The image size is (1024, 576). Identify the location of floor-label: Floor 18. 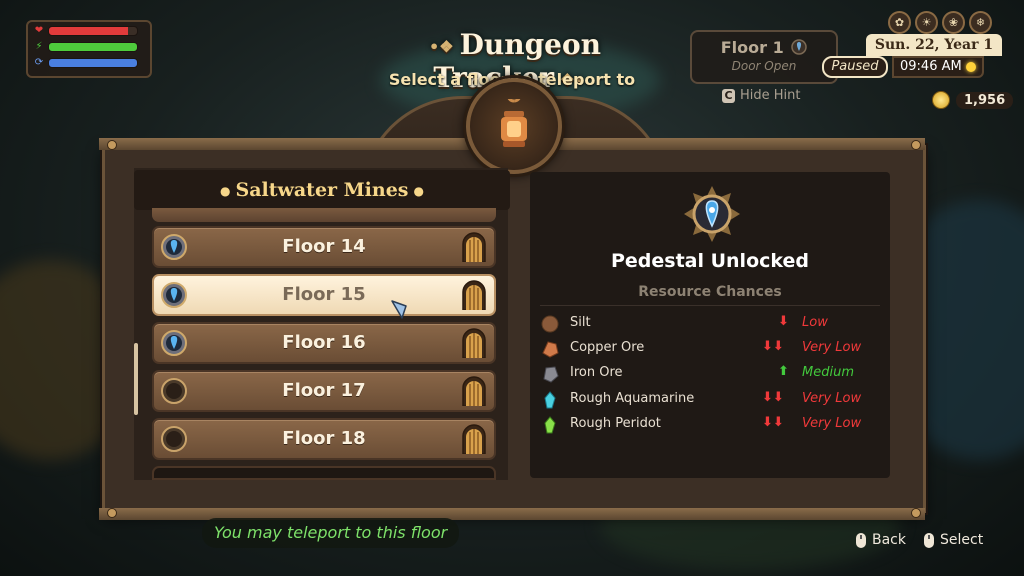
(324, 438).